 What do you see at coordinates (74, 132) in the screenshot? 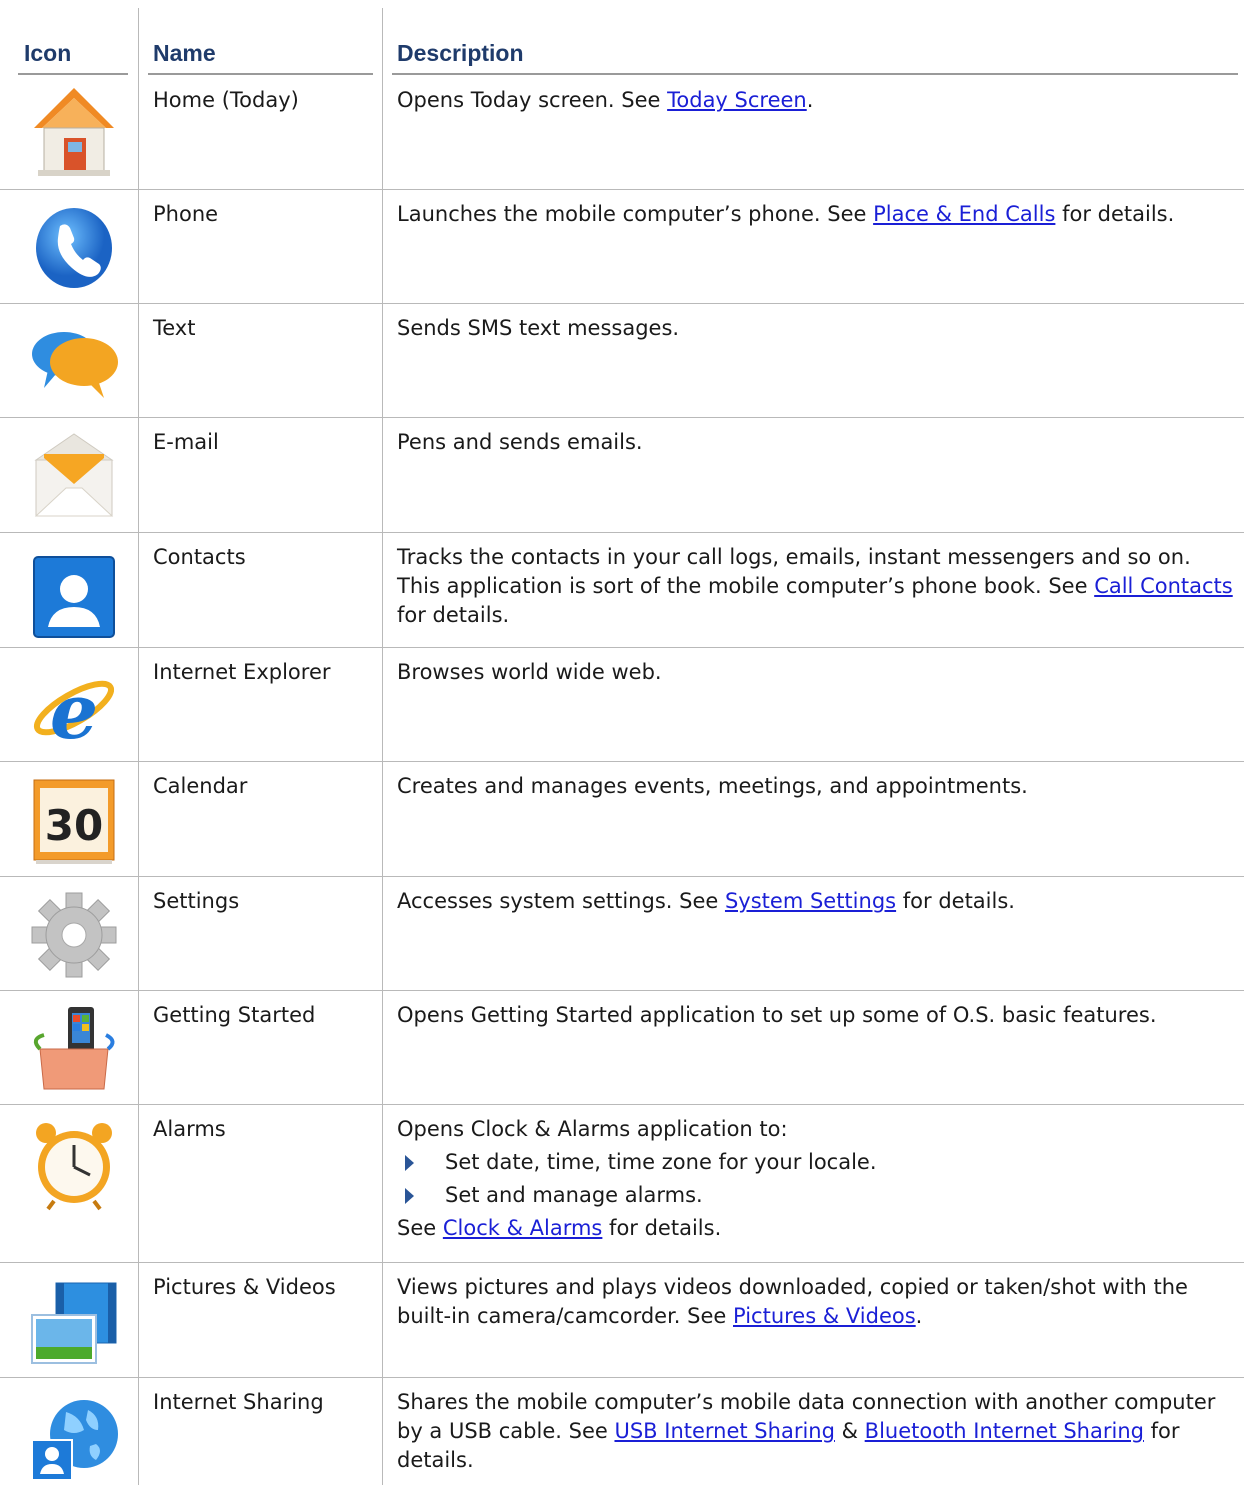
I see `home-icon` at bounding box center [74, 132].